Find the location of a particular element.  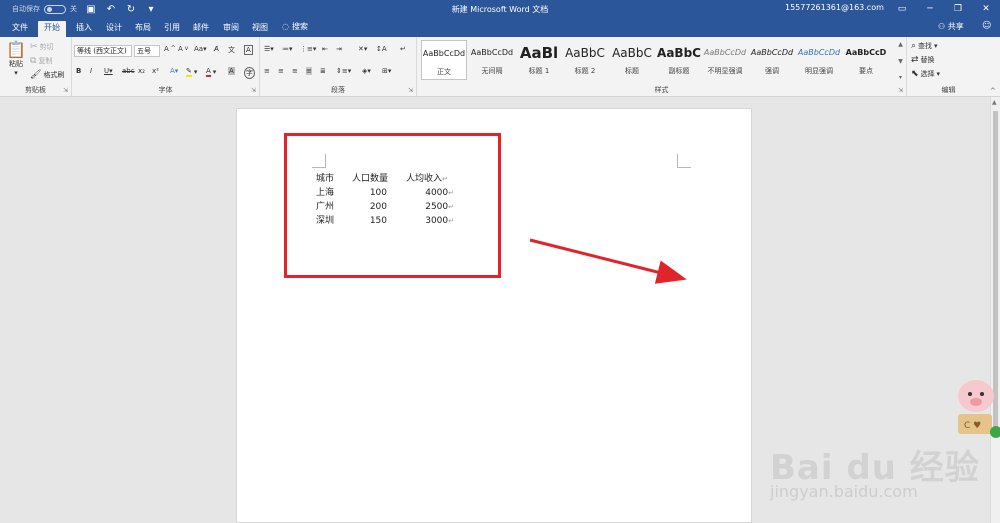

style-heading-2: AaBbC 标题 2 is located at coordinates (585, 60).